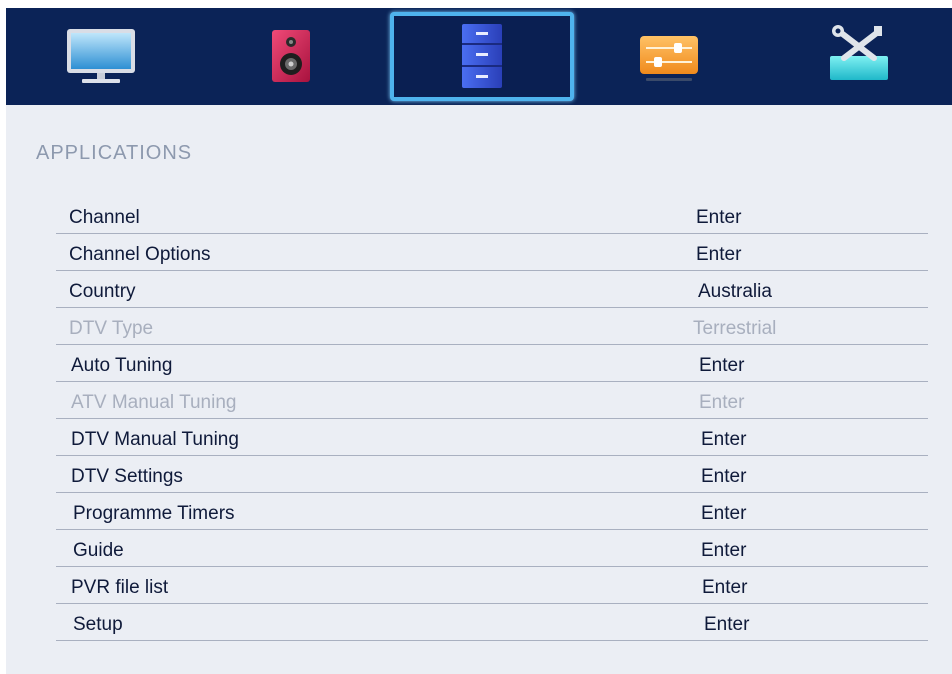  I want to click on tab-settings, so click(669, 56).